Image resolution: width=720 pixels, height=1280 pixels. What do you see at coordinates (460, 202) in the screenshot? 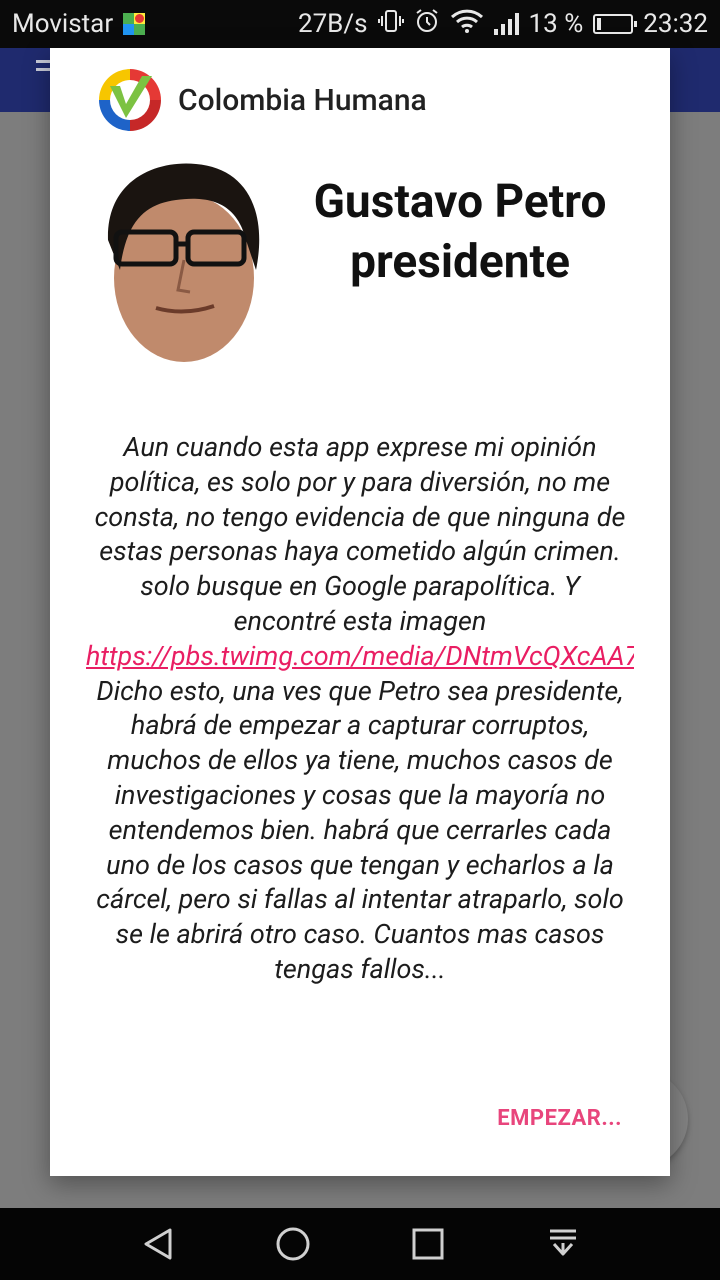
I see `headline-line-1: Gustavo Petro` at bounding box center [460, 202].